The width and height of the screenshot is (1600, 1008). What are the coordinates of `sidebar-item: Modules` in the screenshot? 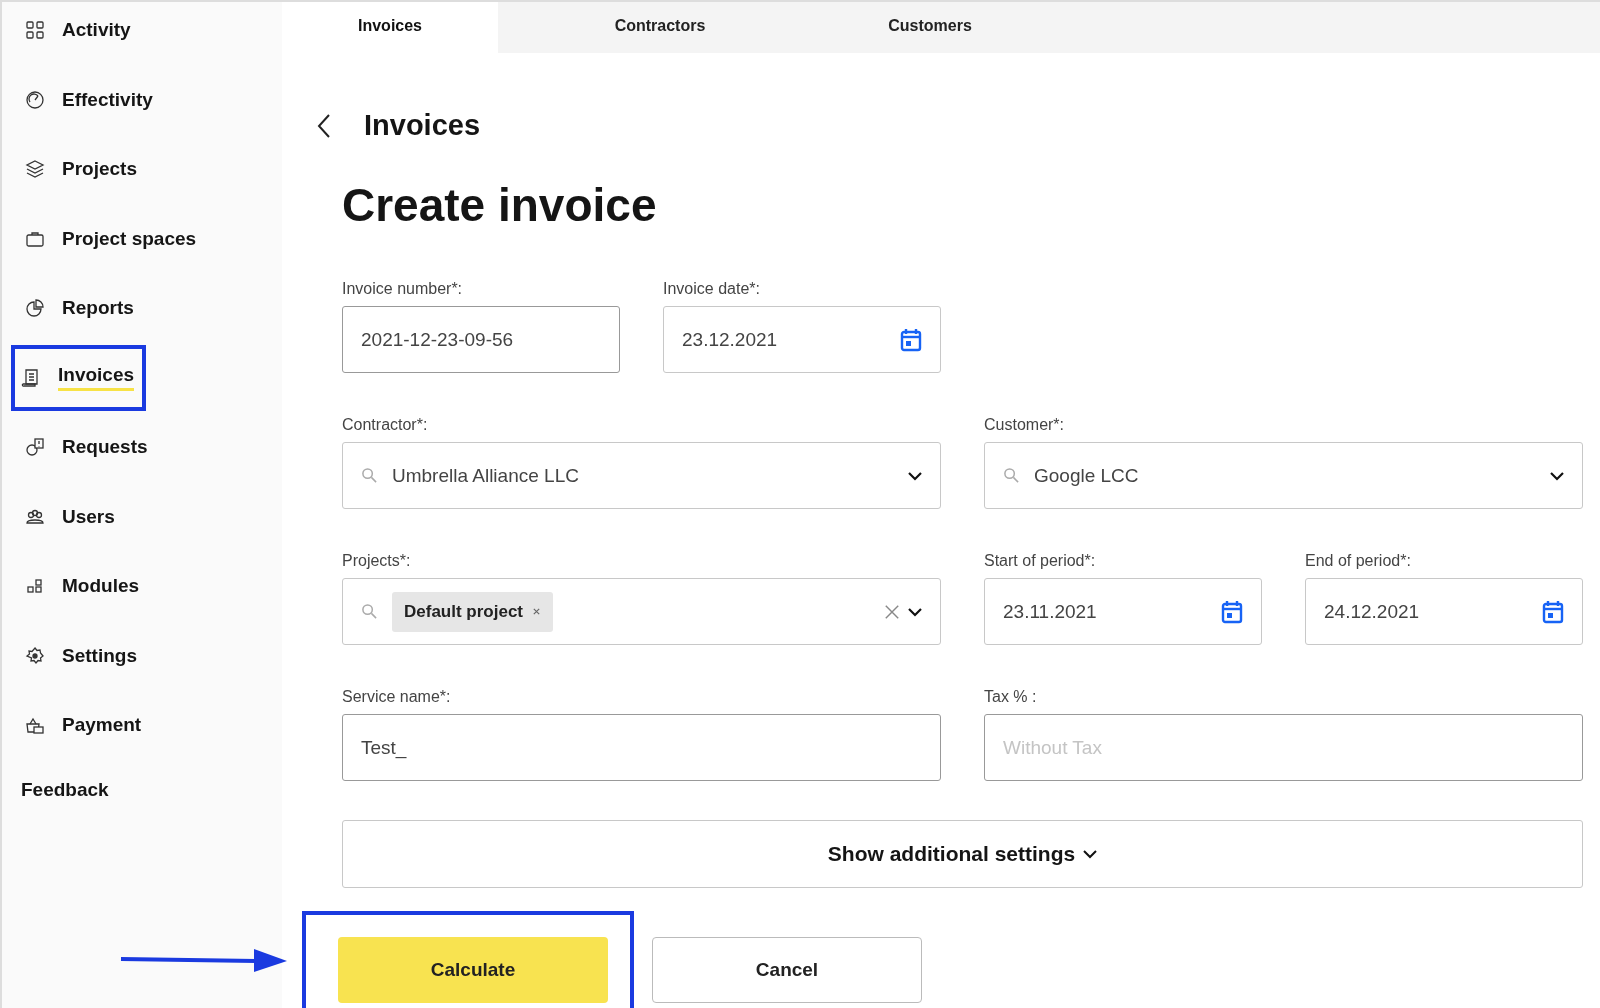 It's located at (76, 586).